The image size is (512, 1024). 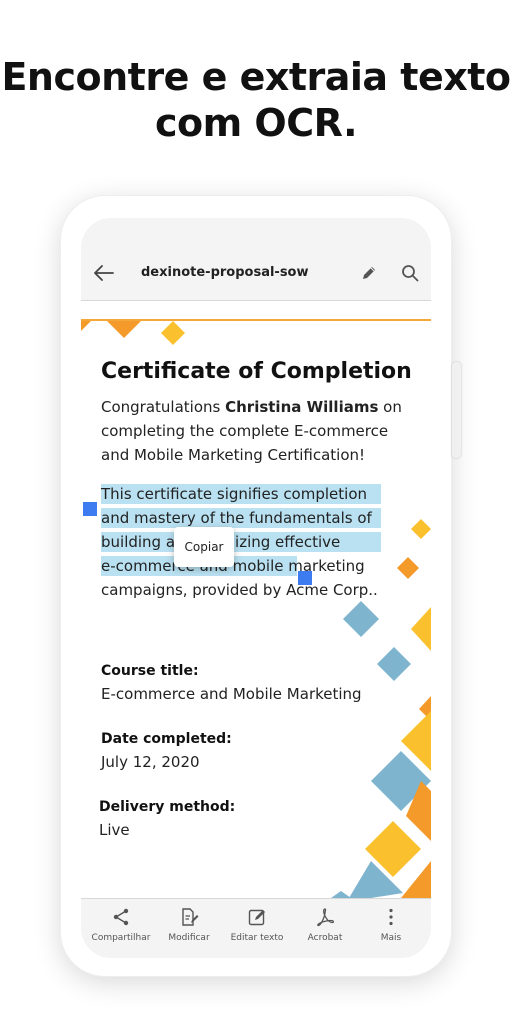 I want to click on selected-line: e-commerce and mobile marketing, so click(x=233, y=566).